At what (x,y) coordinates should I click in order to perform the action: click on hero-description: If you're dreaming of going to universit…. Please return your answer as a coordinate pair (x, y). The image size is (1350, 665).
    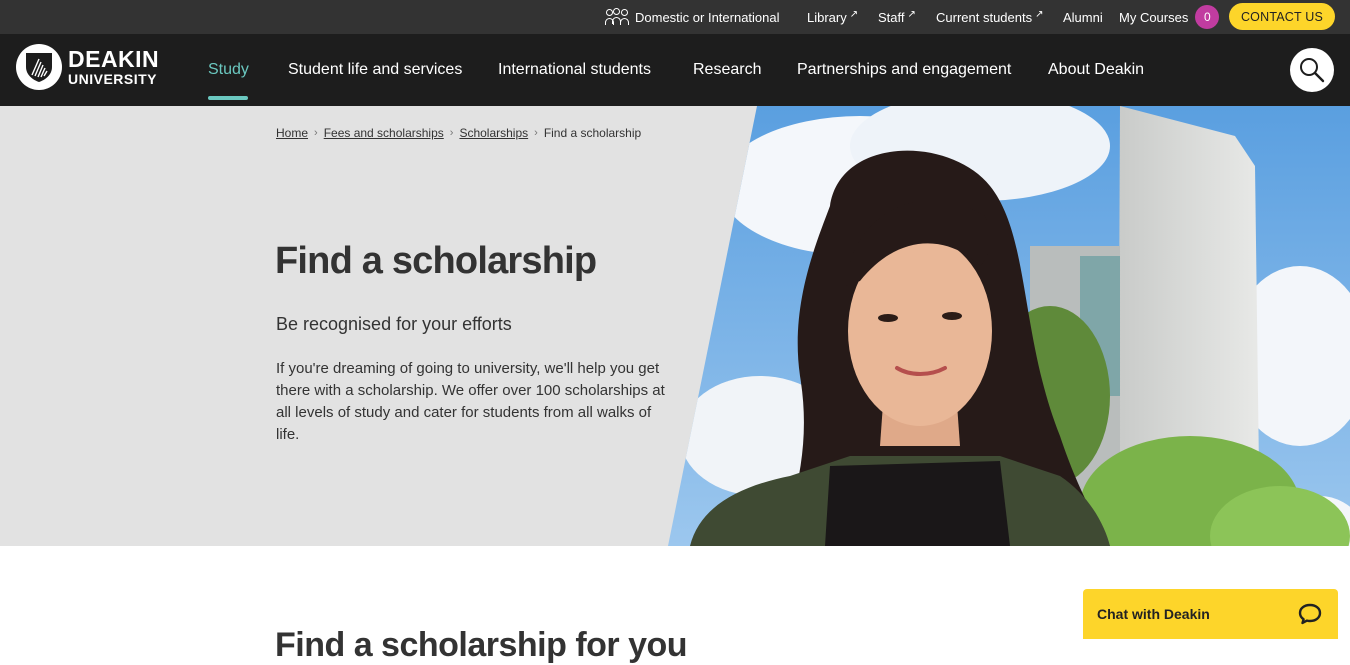
    Looking at the image, I should click on (470, 401).